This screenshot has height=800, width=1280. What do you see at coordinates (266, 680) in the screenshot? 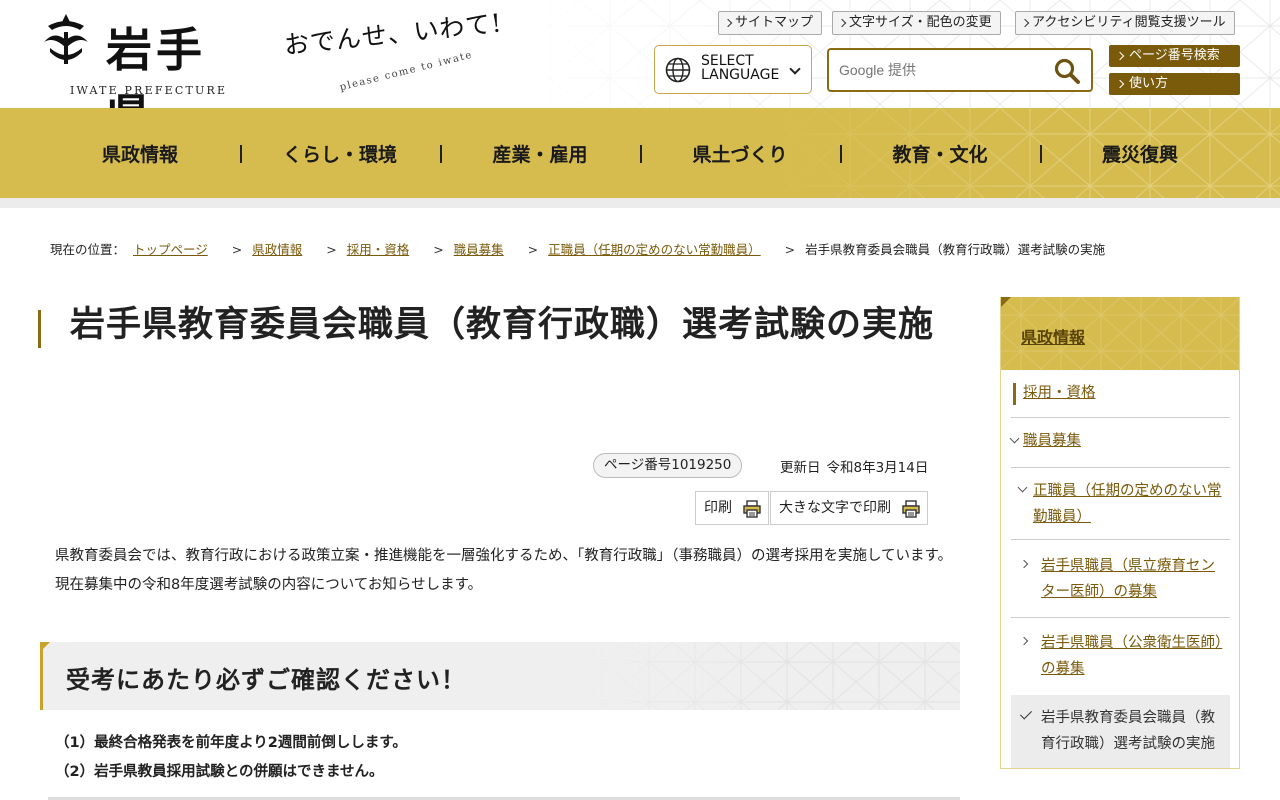
I see `section-heading: 受考にあたり必ずご確認ください！` at bounding box center [266, 680].